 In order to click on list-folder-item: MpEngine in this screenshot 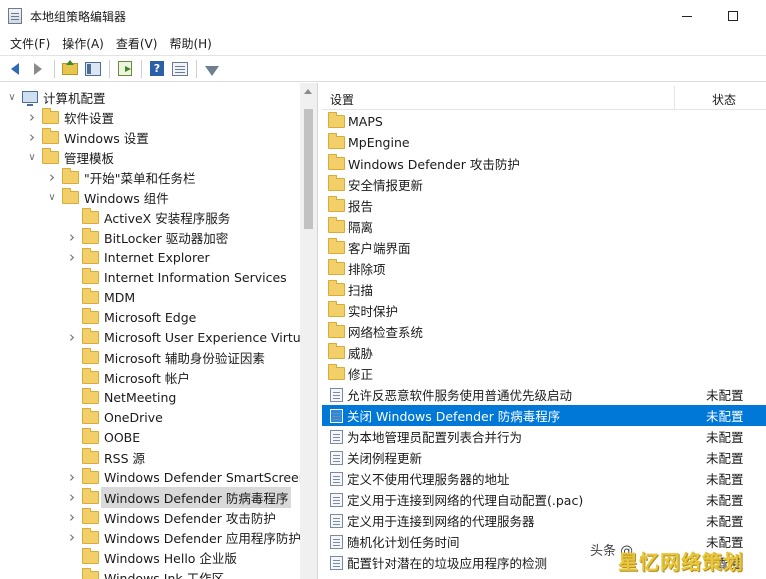, I will do `click(544, 142)`.